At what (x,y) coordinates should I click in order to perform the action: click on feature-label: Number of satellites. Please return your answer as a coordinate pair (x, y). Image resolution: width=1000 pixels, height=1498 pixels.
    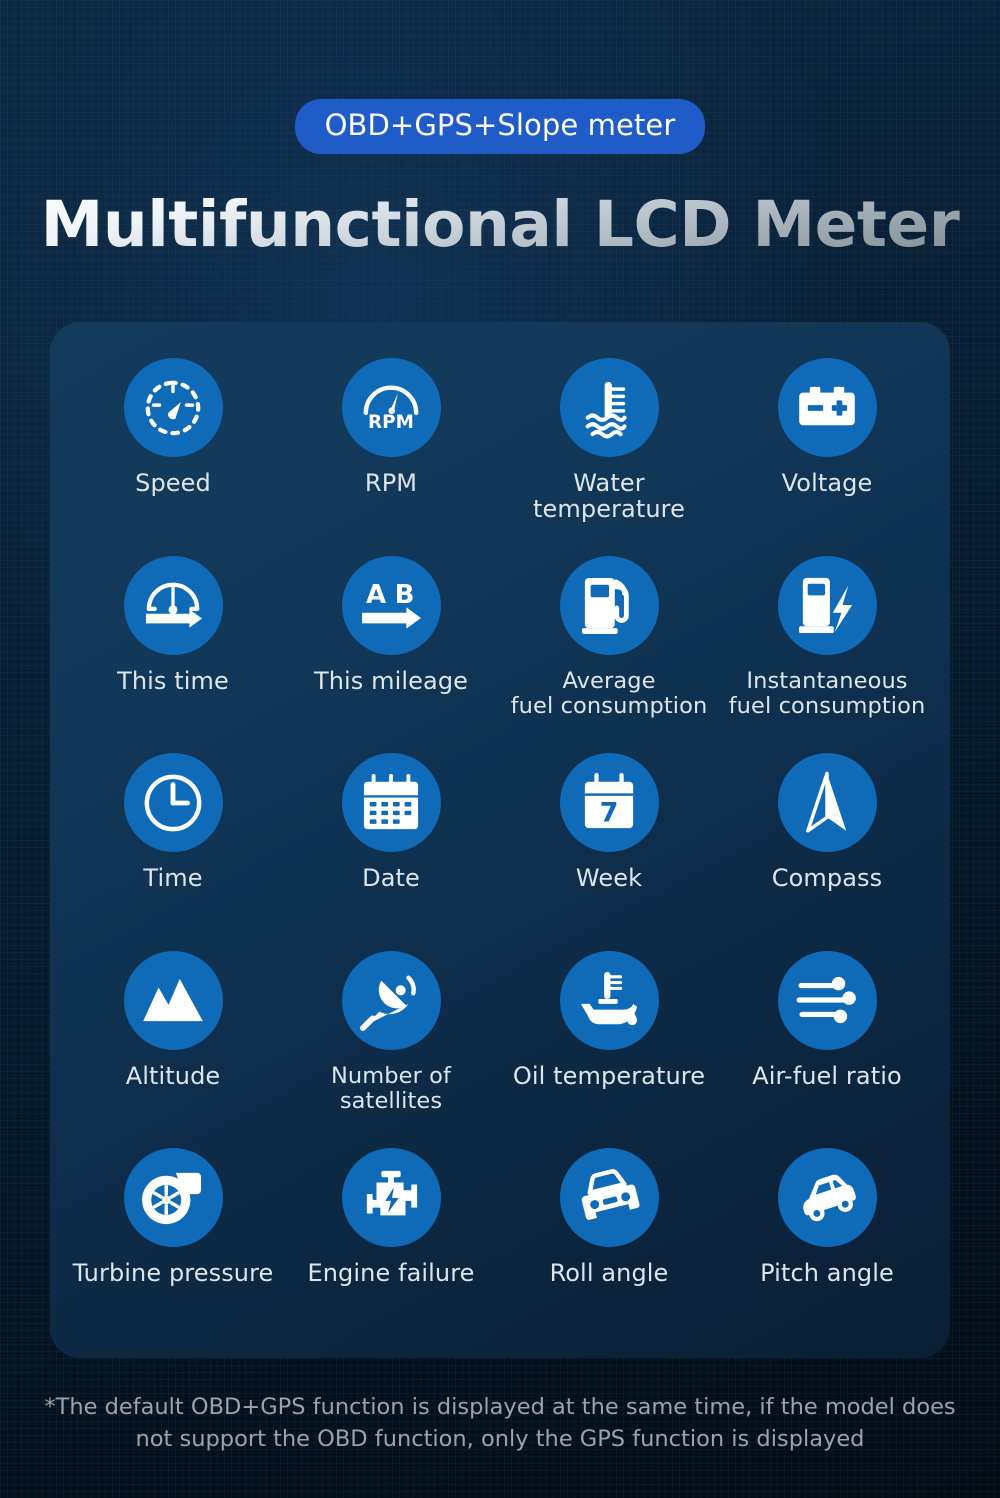
    Looking at the image, I should click on (391, 1088).